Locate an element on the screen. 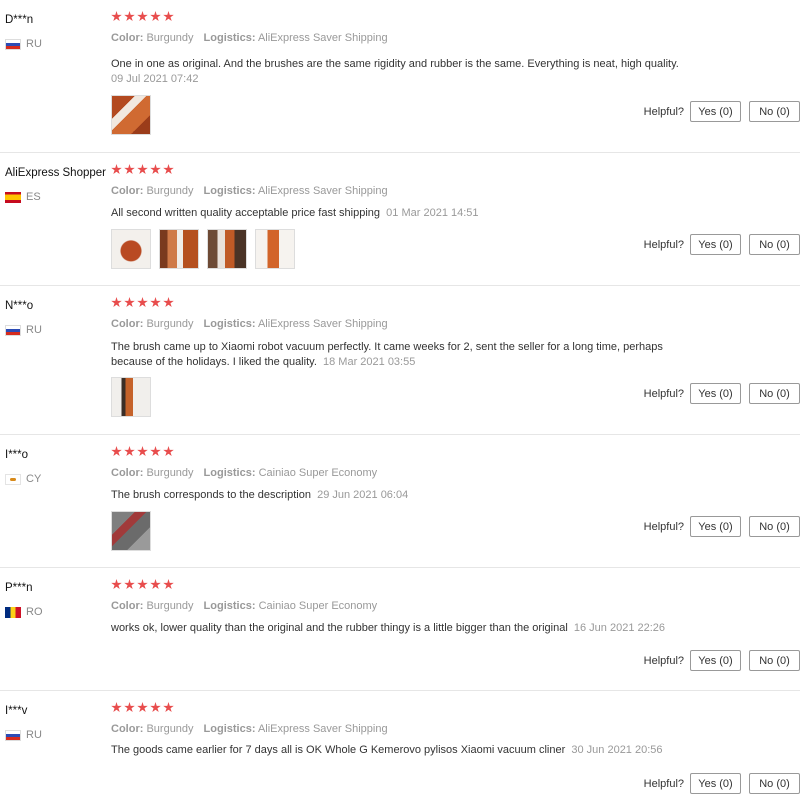  reviewer-name: N***o is located at coordinates (19, 306).